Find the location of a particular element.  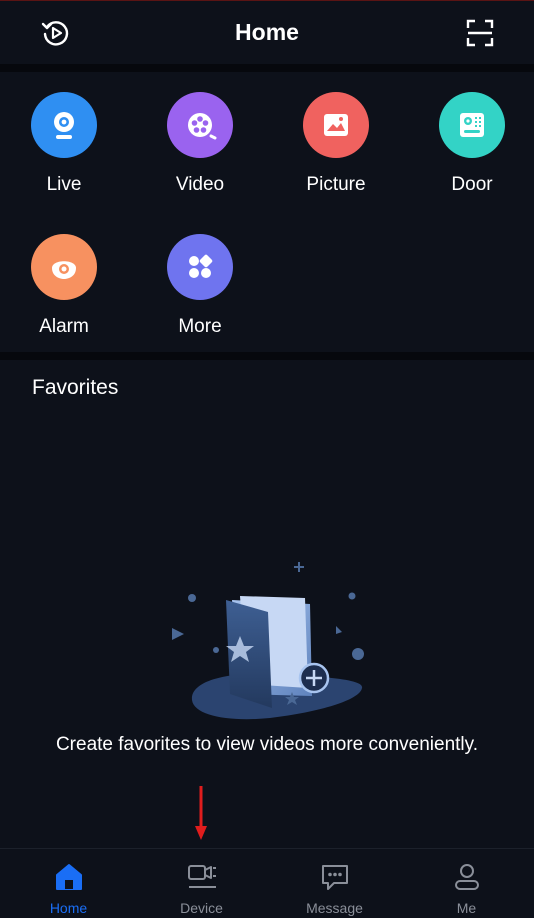

tab-label: Me is located at coordinates (466, 908).